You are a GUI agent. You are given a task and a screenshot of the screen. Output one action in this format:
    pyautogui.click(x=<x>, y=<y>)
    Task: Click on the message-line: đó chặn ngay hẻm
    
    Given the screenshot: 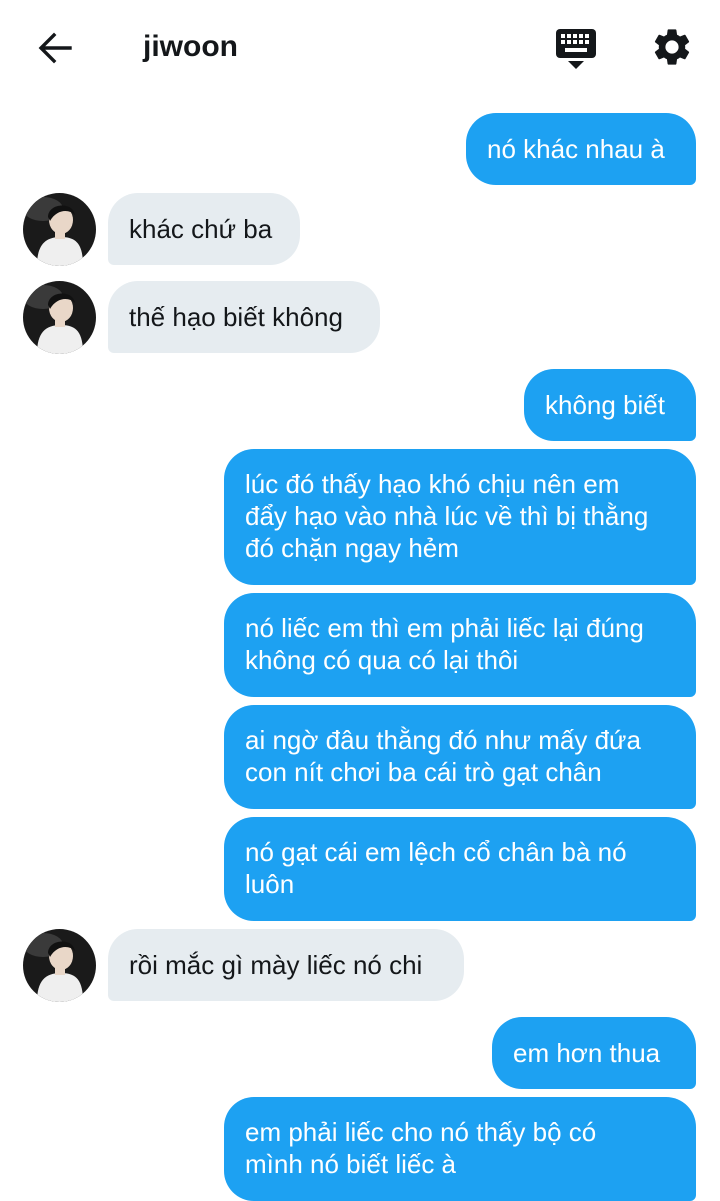 What is the action you would take?
    pyautogui.click(x=352, y=548)
    